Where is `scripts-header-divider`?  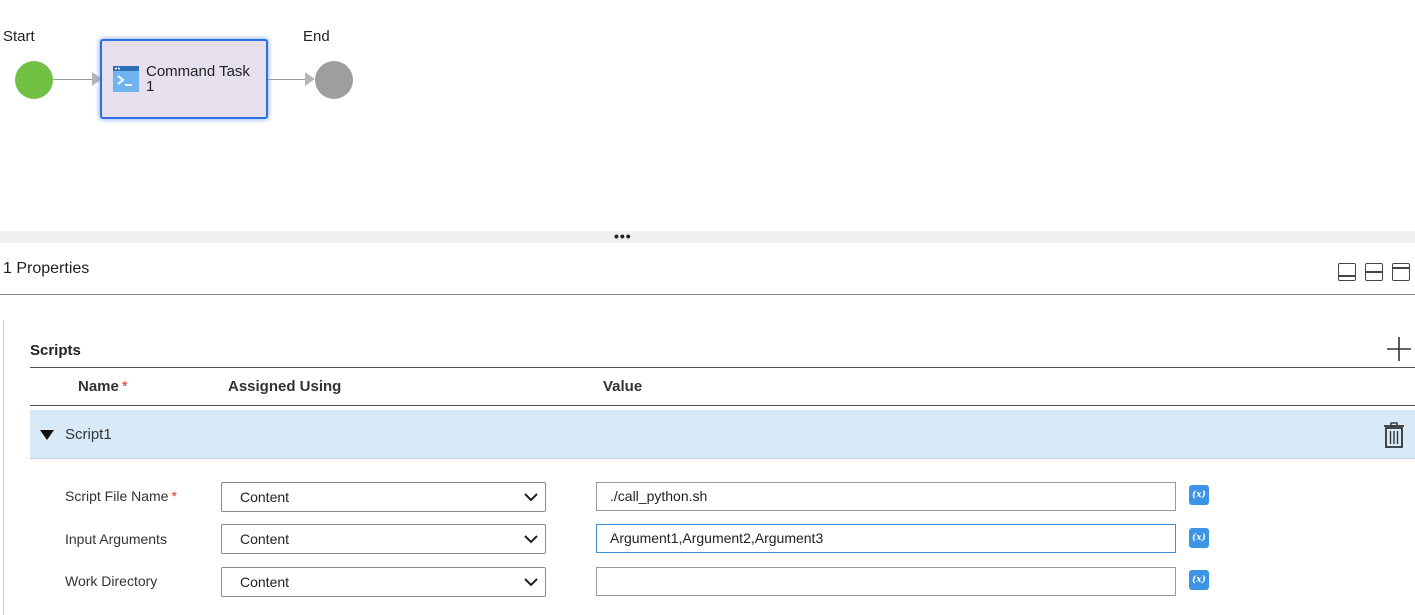
scripts-header-divider is located at coordinates (722, 367).